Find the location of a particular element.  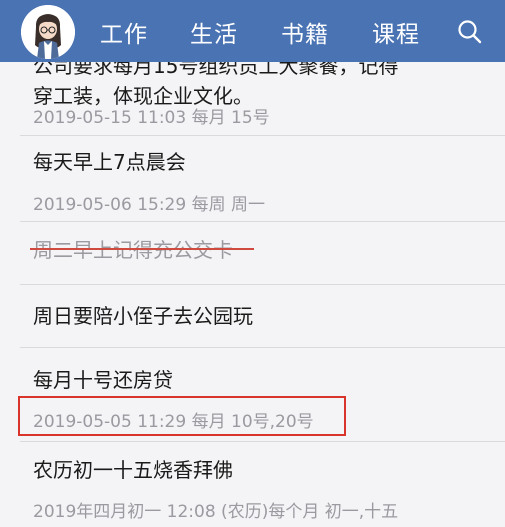

item-meta: 2019-05-06 15:29 每周 周一 is located at coordinates (149, 205).